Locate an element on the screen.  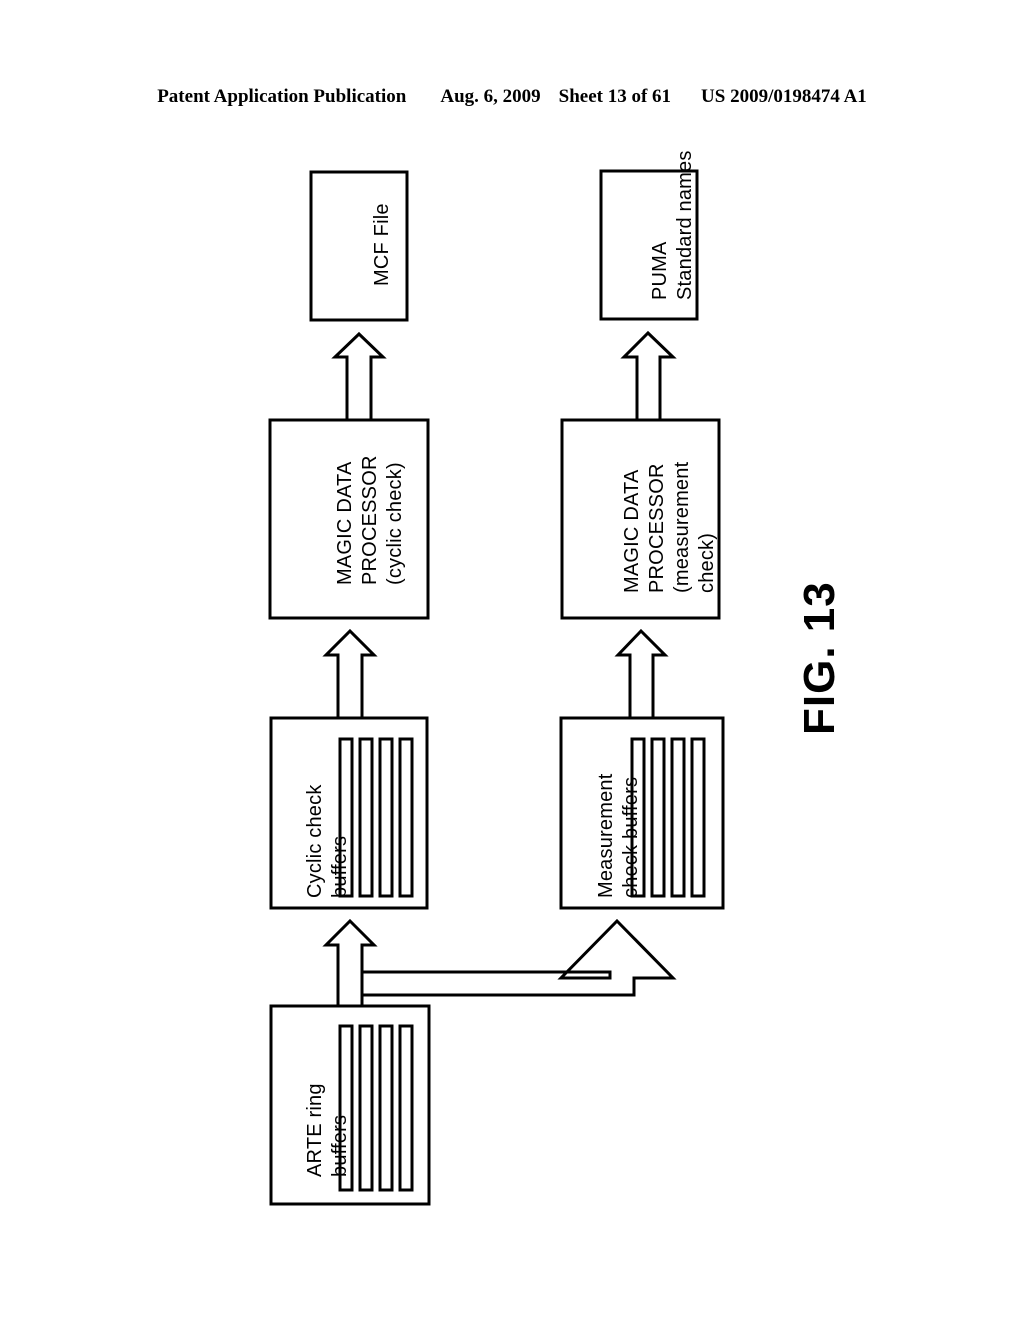
arte-buffers-line-2: buffers is located at coordinates (340, 1145).